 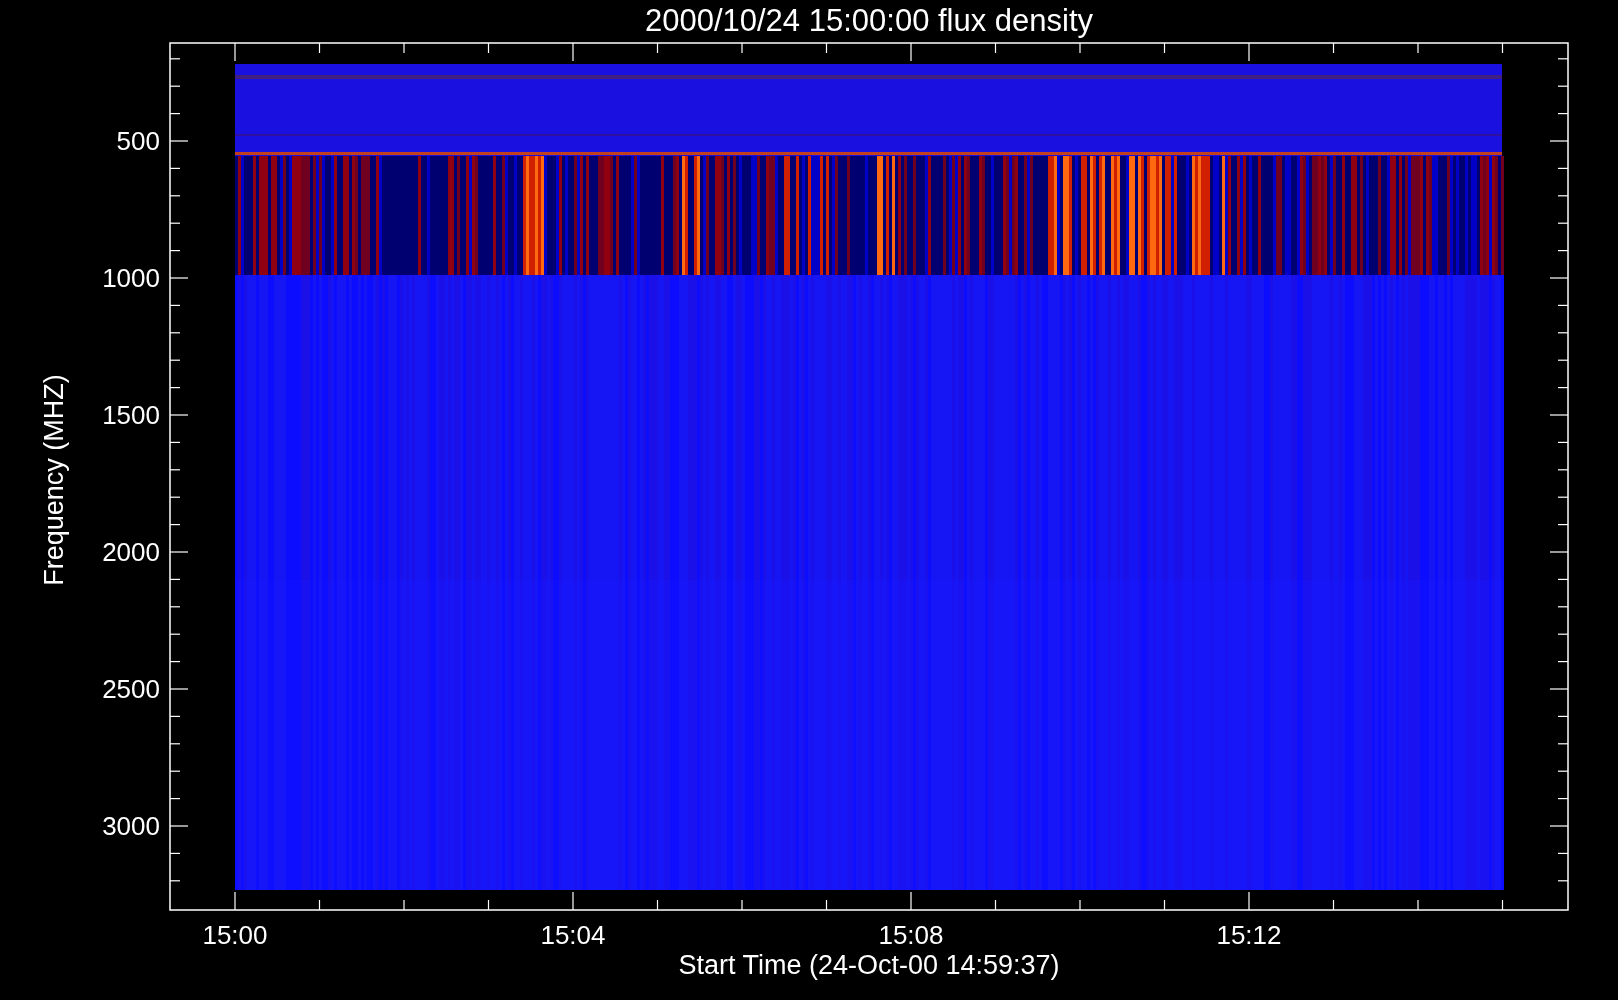 I want to click on x-tick-label: 15:08, so click(x=911, y=935).